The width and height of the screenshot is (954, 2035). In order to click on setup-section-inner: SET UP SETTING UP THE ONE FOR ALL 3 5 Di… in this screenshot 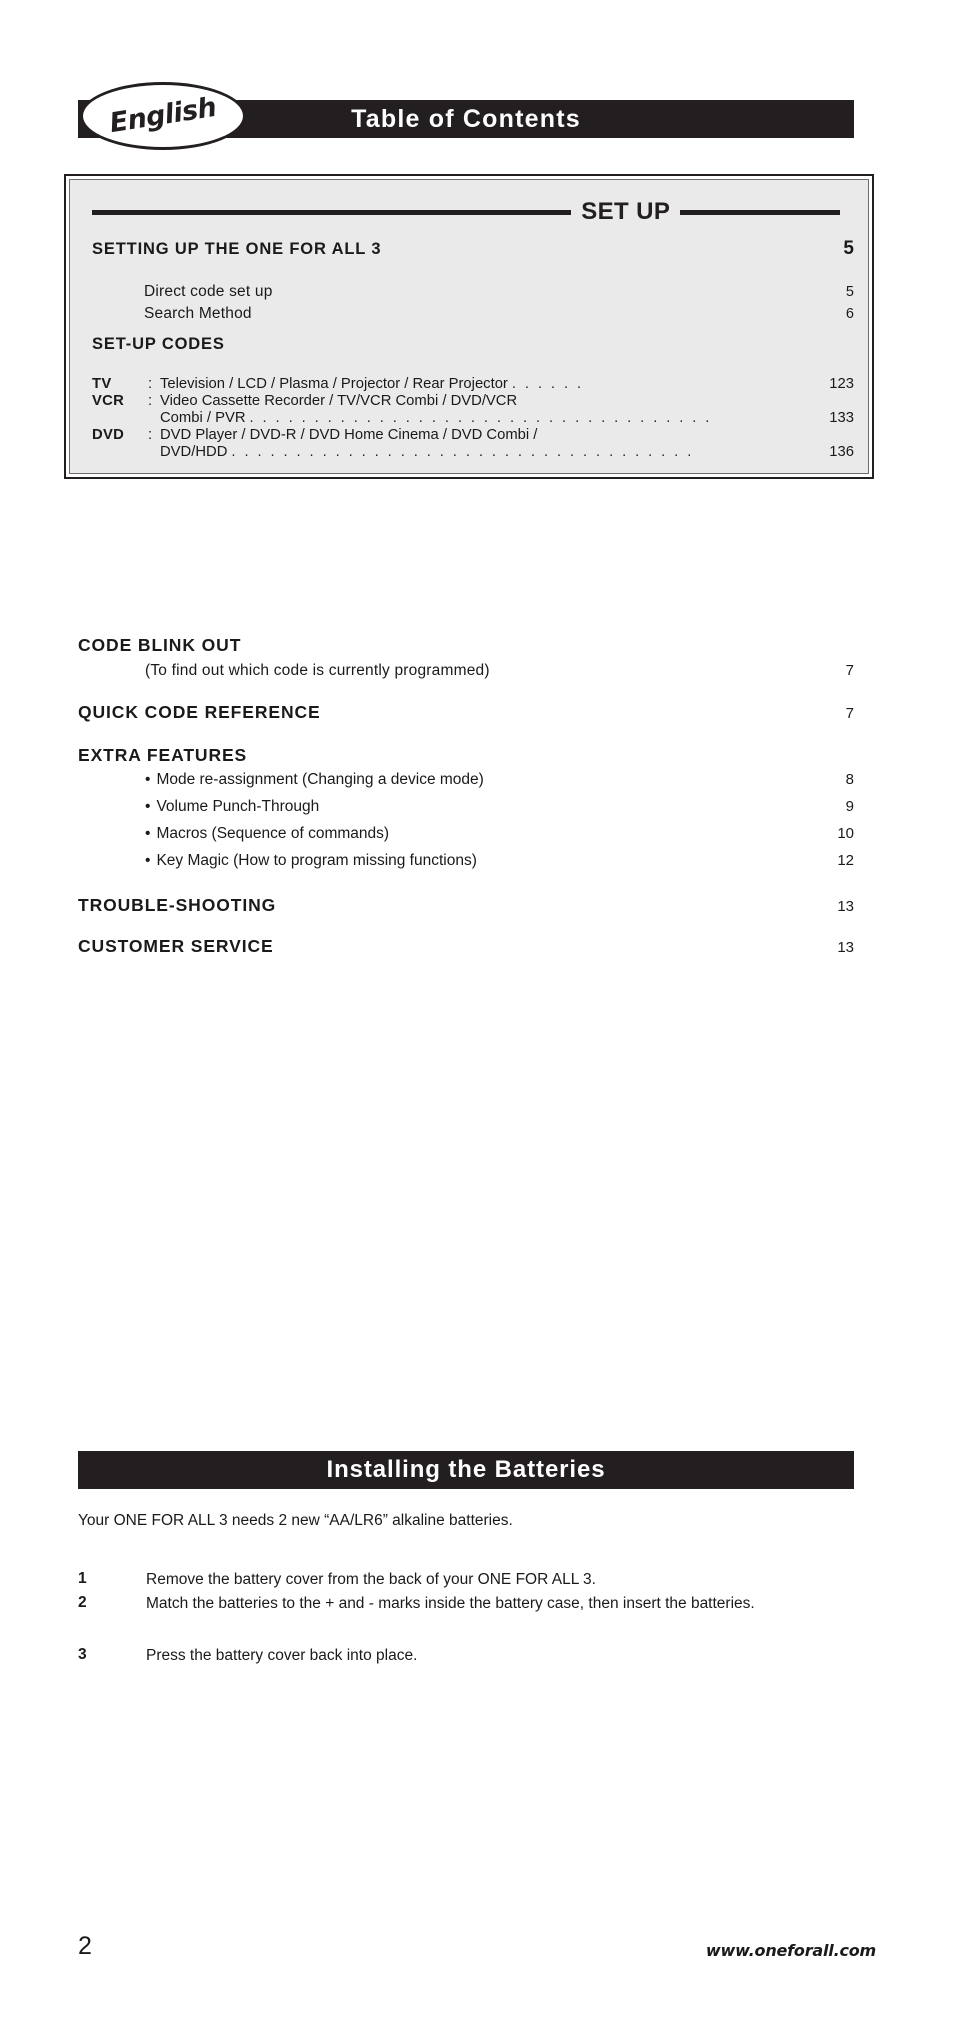, I will do `click(469, 326)`.